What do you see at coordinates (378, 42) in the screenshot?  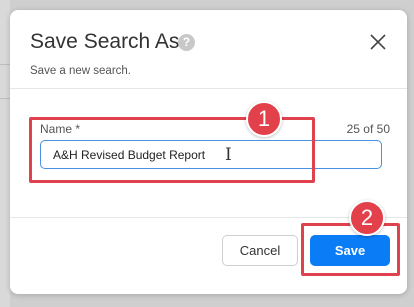 I see `close-icon` at bounding box center [378, 42].